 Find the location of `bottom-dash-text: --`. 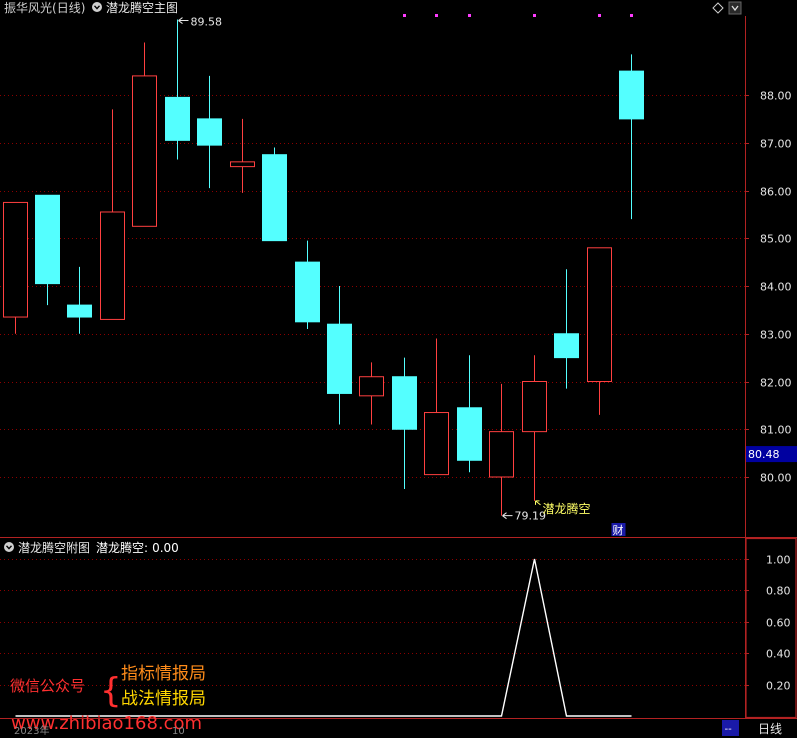

bottom-dash-text: -- is located at coordinates (729, 729).